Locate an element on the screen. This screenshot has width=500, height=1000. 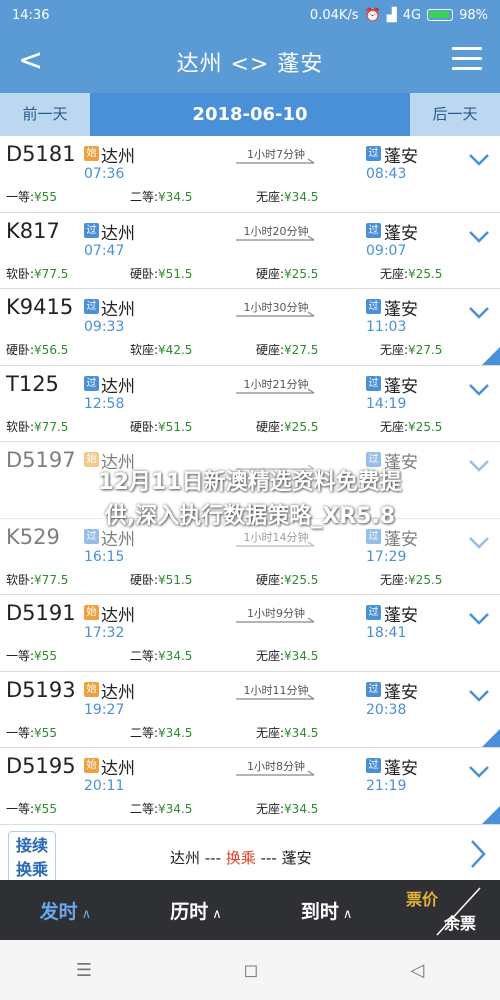
seat-price: 一等:¥55 is located at coordinates (31, 732).